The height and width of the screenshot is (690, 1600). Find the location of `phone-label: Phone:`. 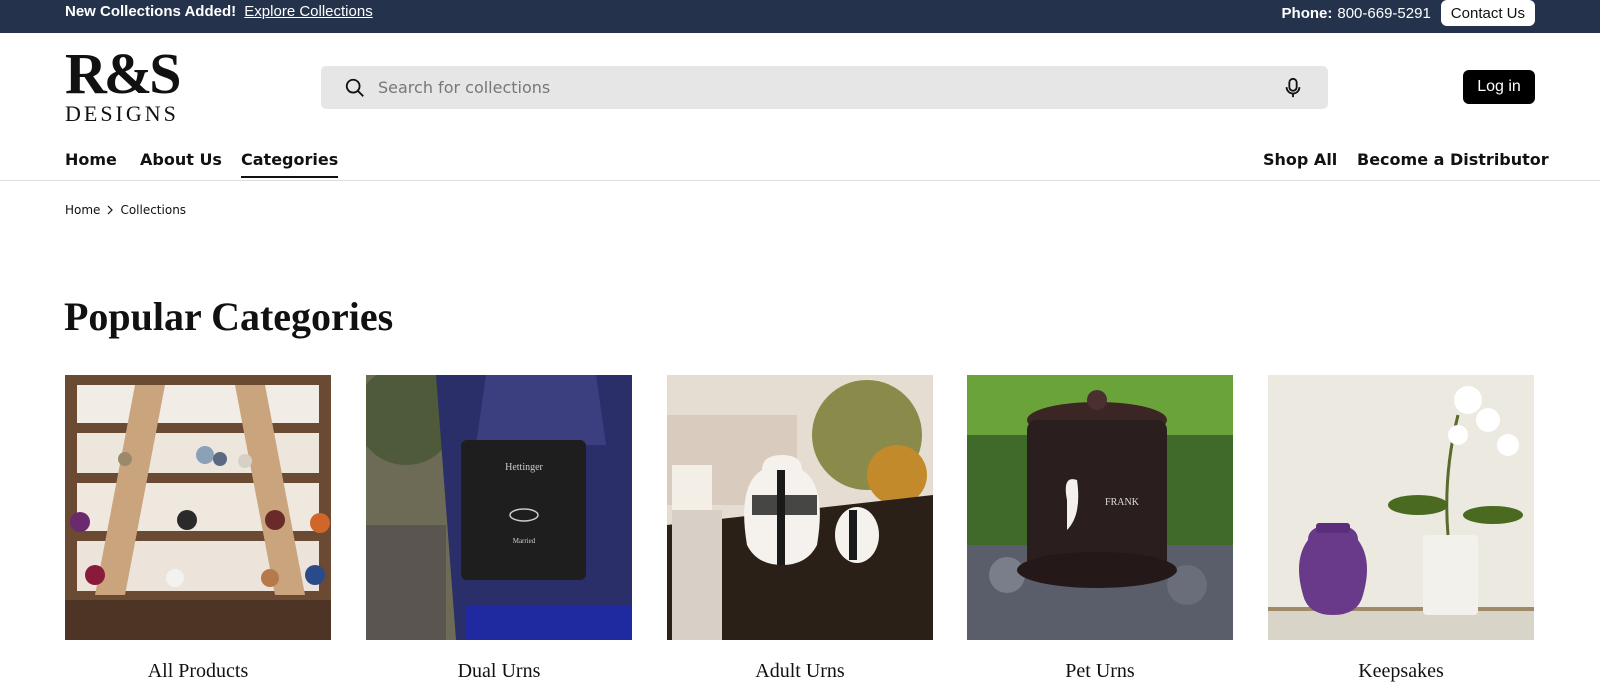

phone-label: Phone: is located at coordinates (1307, 13).